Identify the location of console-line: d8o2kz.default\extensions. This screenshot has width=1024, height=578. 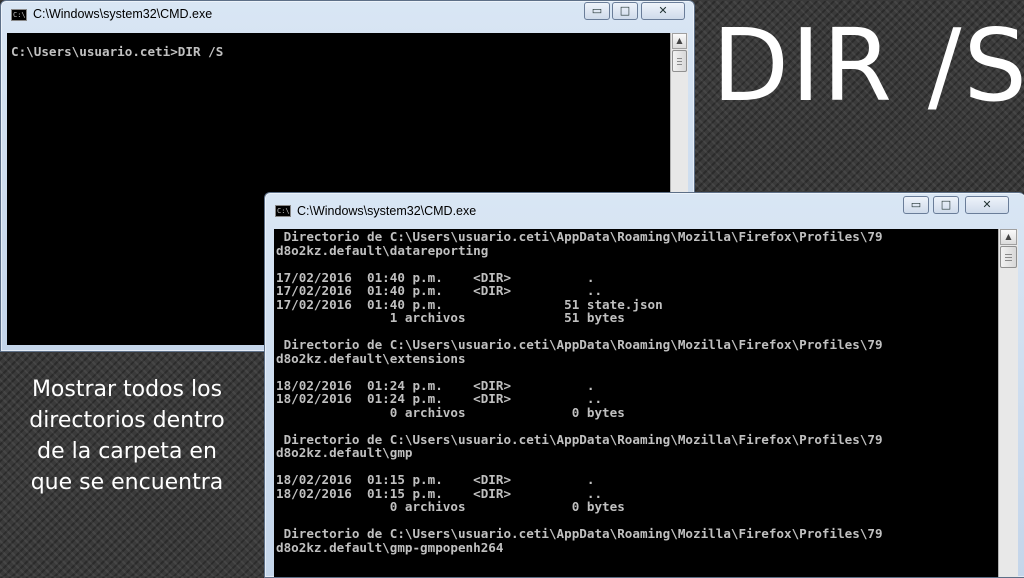
(371, 358).